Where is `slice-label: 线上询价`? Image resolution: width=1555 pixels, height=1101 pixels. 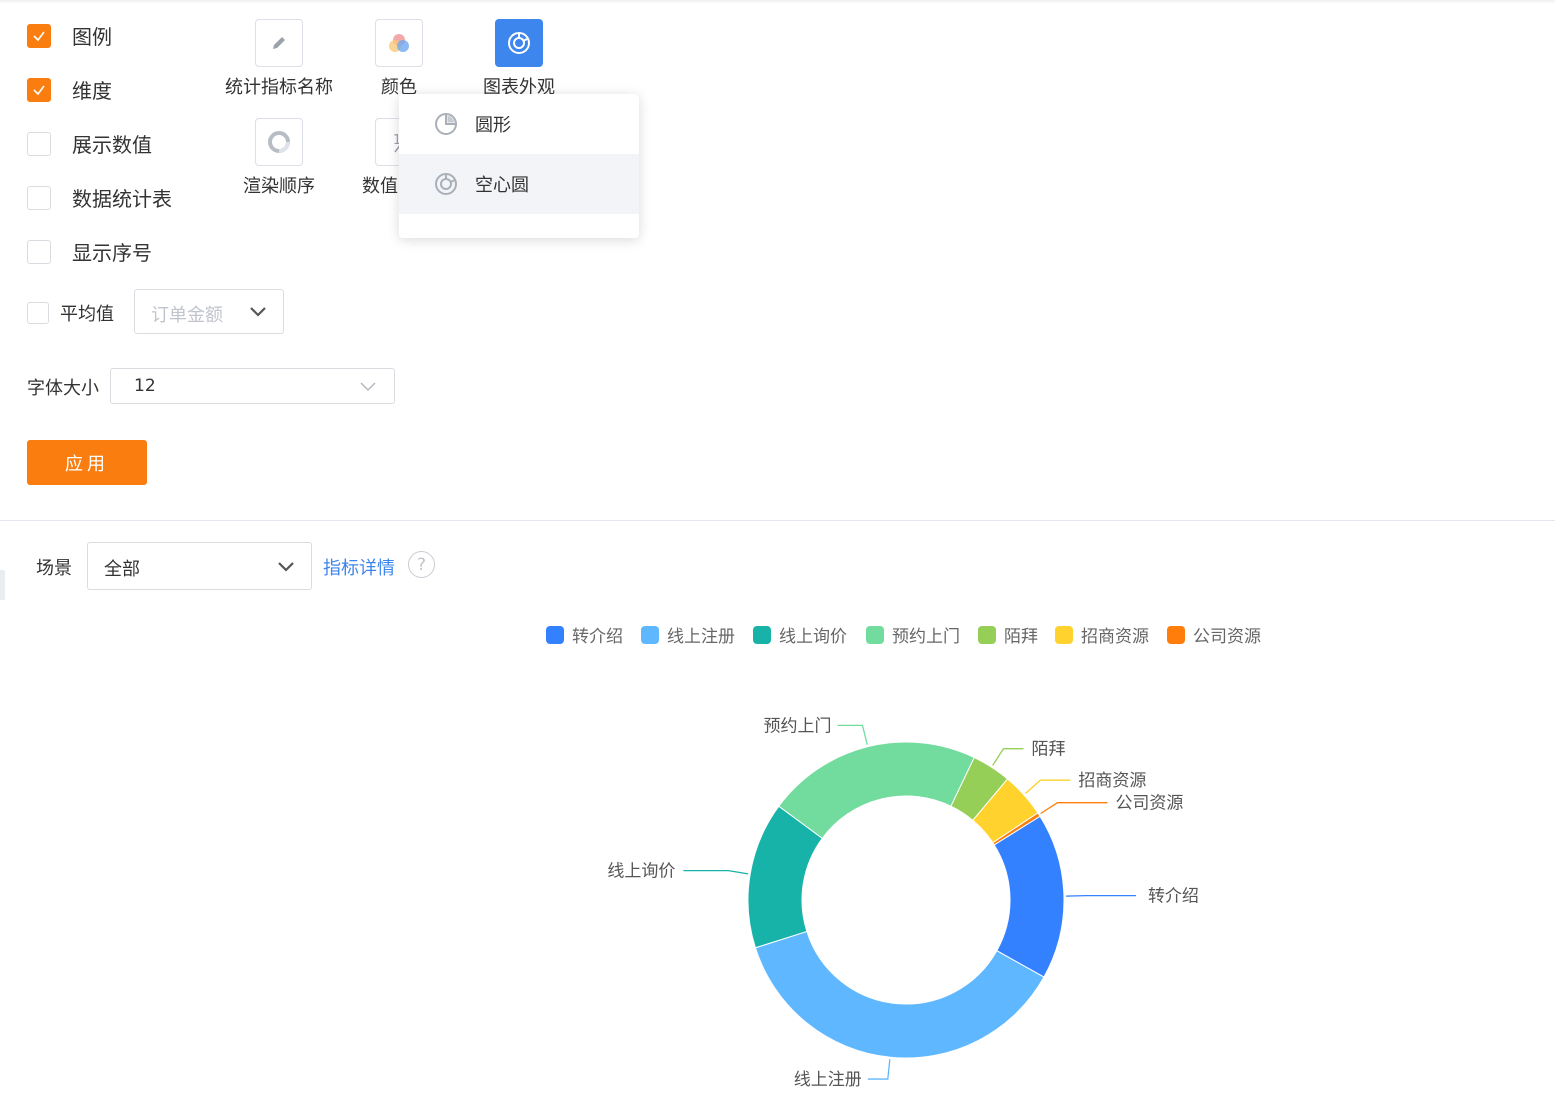 slice-label: 线上询价 is located at coordinates (641, 872).